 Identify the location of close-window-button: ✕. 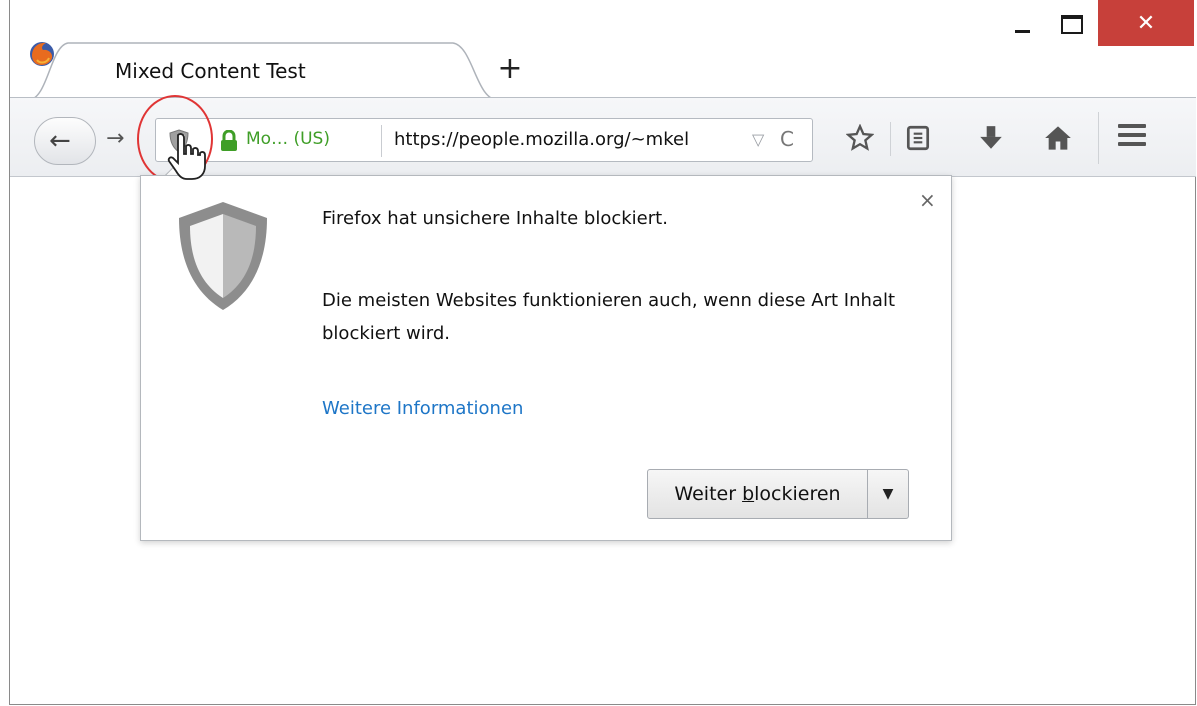
(1146, 23).